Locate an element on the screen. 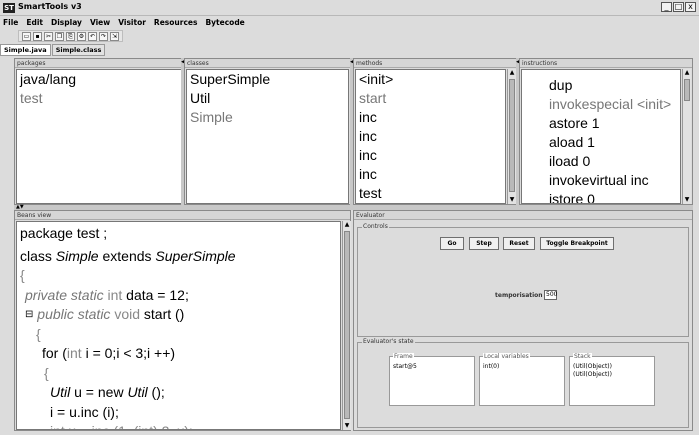 This screenshot has height=435, width=699. file-tabs: Simple.java Simple.class is located at coordinates (53, 50).